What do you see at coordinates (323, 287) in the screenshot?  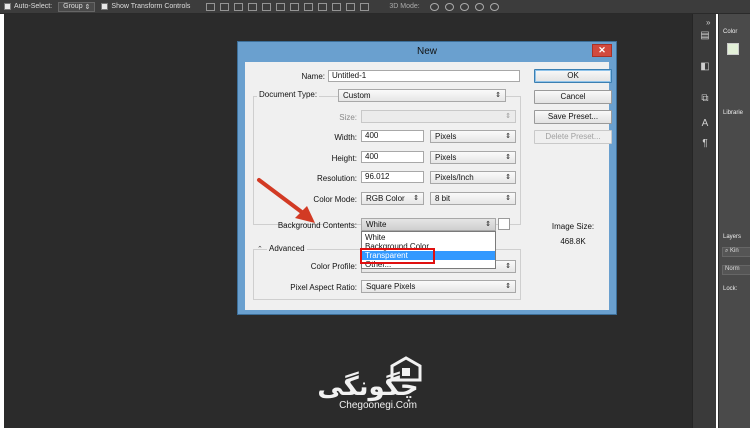 I see `pixel-aspect-ratio-label: Pixel Aspect Ratio:` at bounding box center [323, 287].